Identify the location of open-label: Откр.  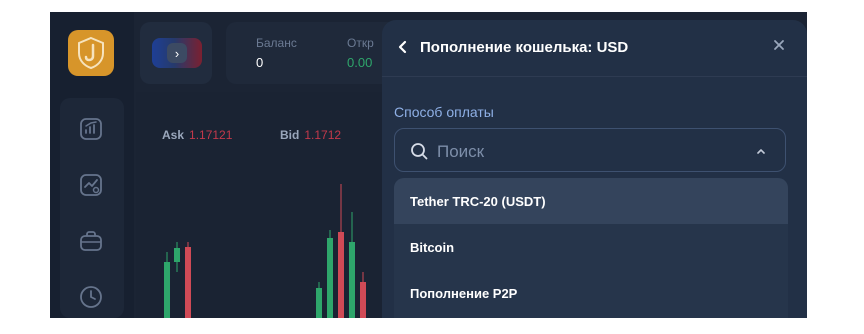
(360, 43).